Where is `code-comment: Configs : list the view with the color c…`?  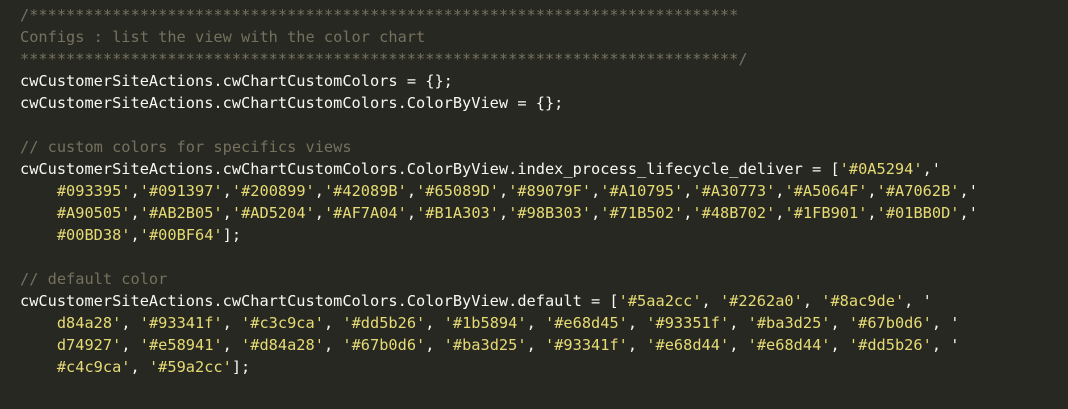
code-comment: Configs : list the view with the color c… is located at coordinates (223, 37).